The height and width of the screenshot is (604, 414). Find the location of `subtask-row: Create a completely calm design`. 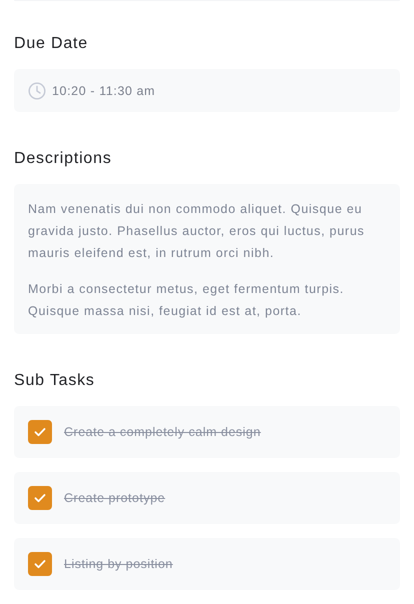

subtask-row: Create a completely calm design is located at coordinates (207, 432).